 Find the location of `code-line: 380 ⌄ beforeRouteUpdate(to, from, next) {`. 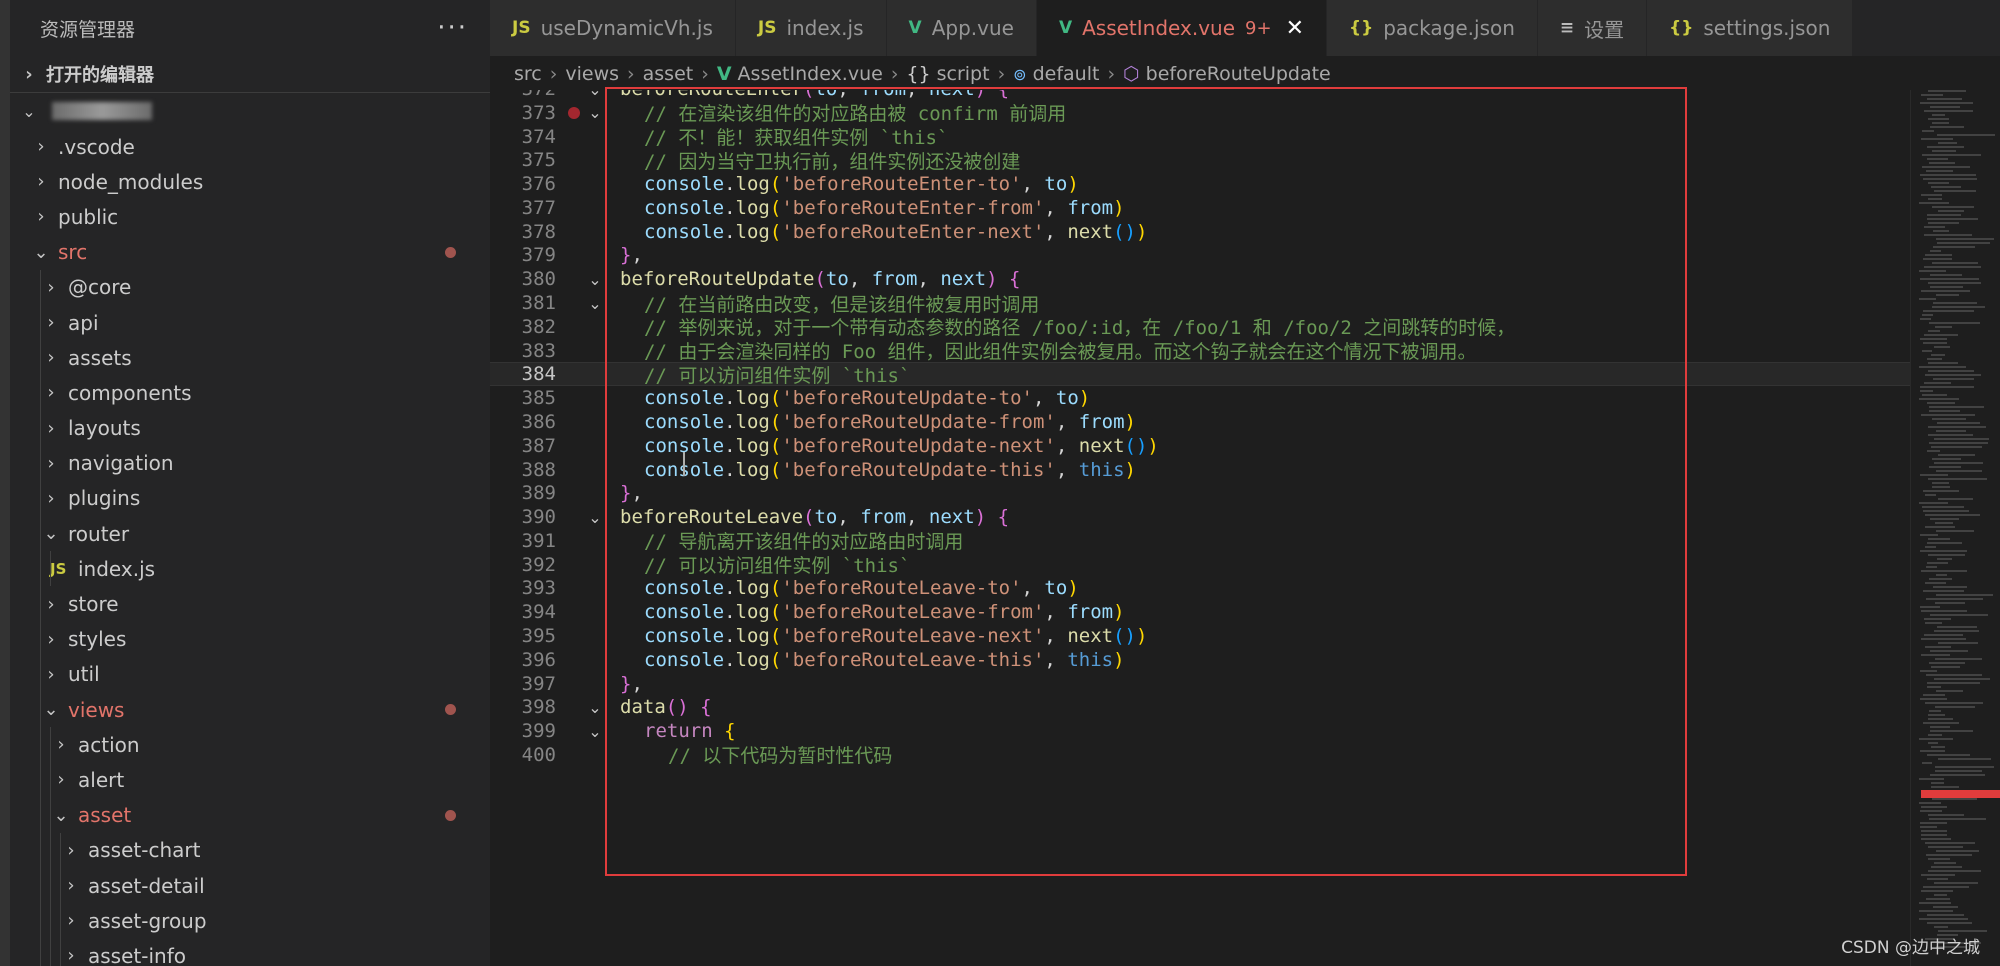

code-line: 380 ⌄ beforeRouteUpdate(to, from, next) { is located at coordinates (1200, 279).